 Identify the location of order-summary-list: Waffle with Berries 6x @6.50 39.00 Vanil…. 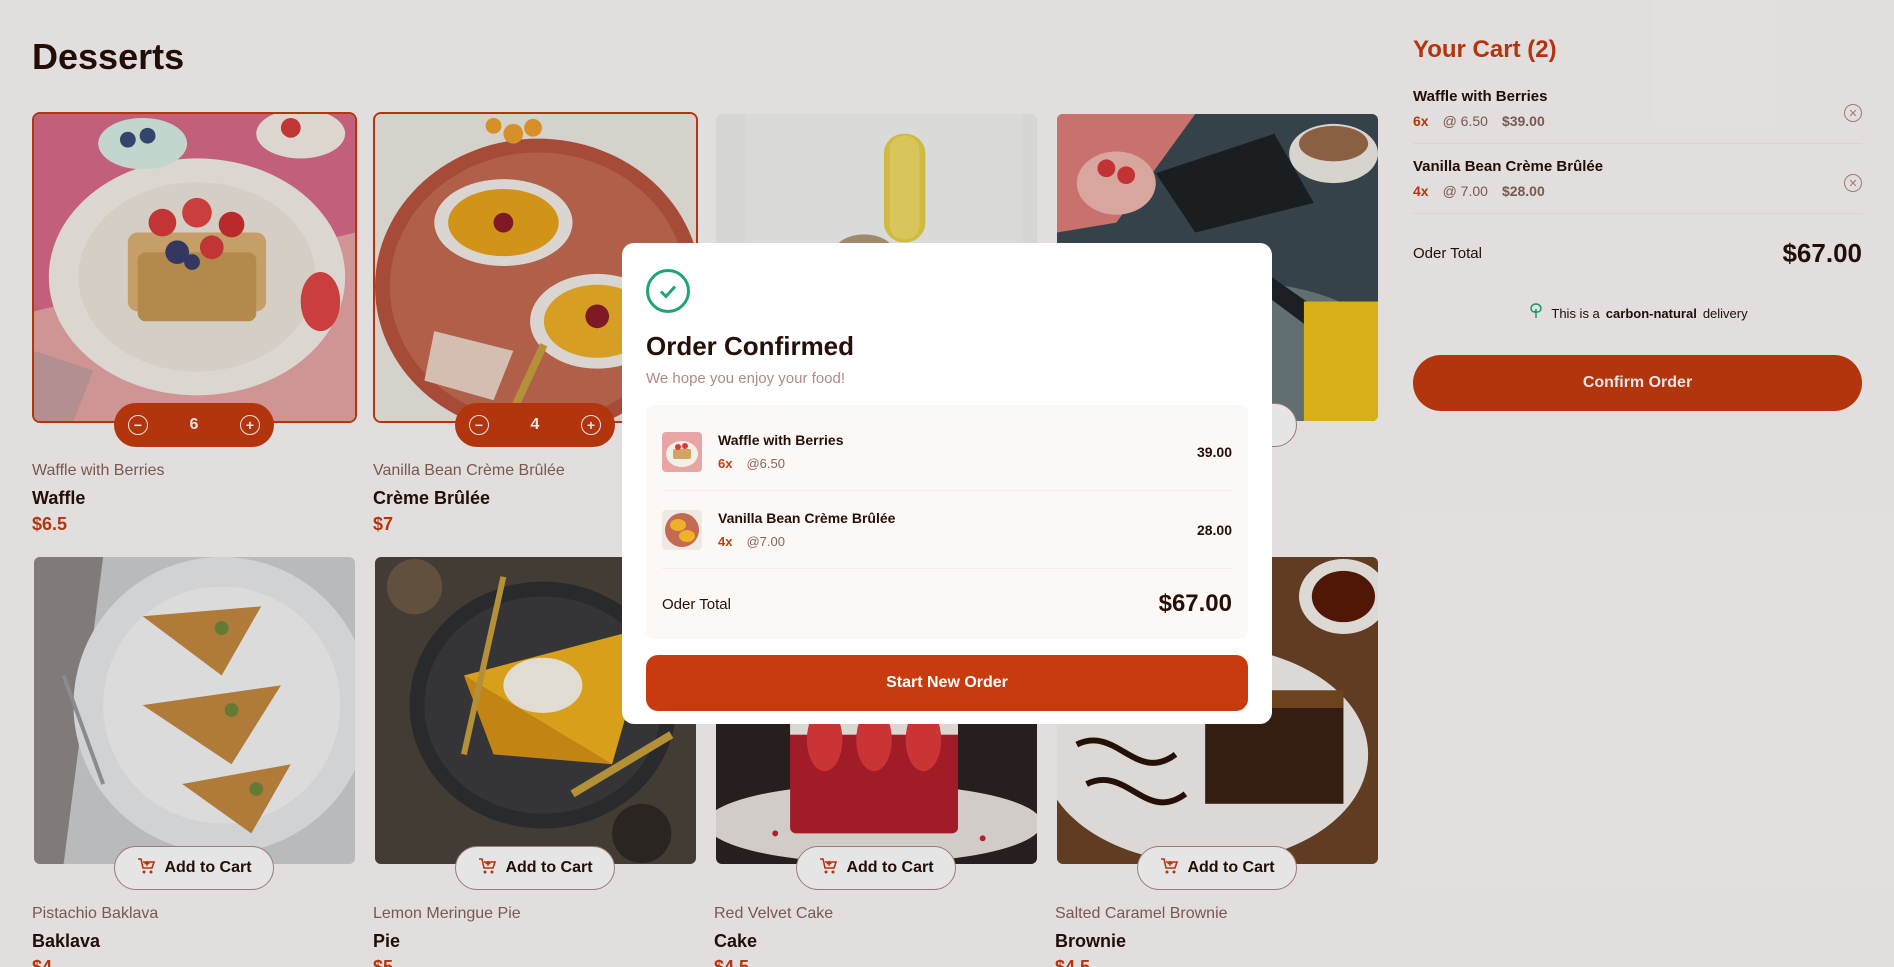
(947, 522).